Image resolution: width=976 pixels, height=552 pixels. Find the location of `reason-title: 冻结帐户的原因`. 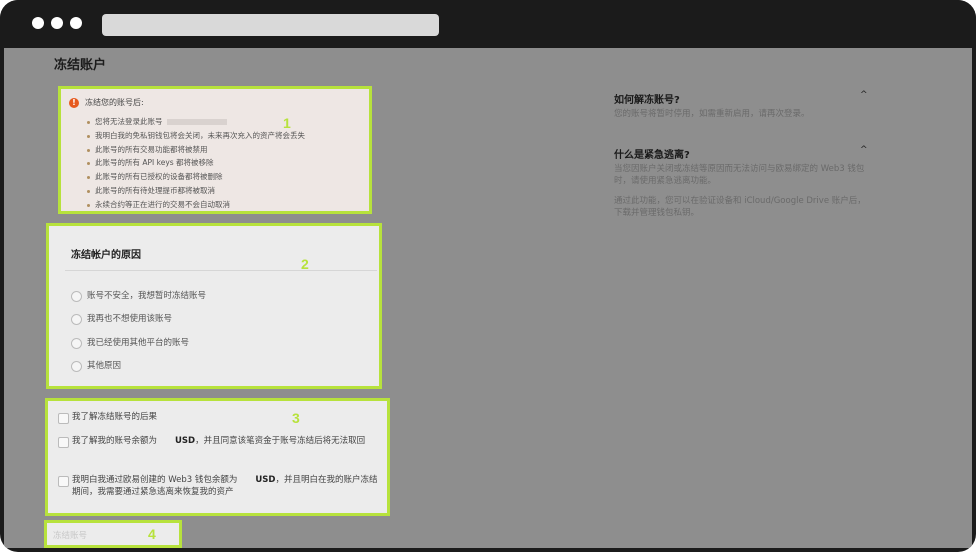

reason-title: 冻结帐户的原因 is located at coordinates (106, 255).